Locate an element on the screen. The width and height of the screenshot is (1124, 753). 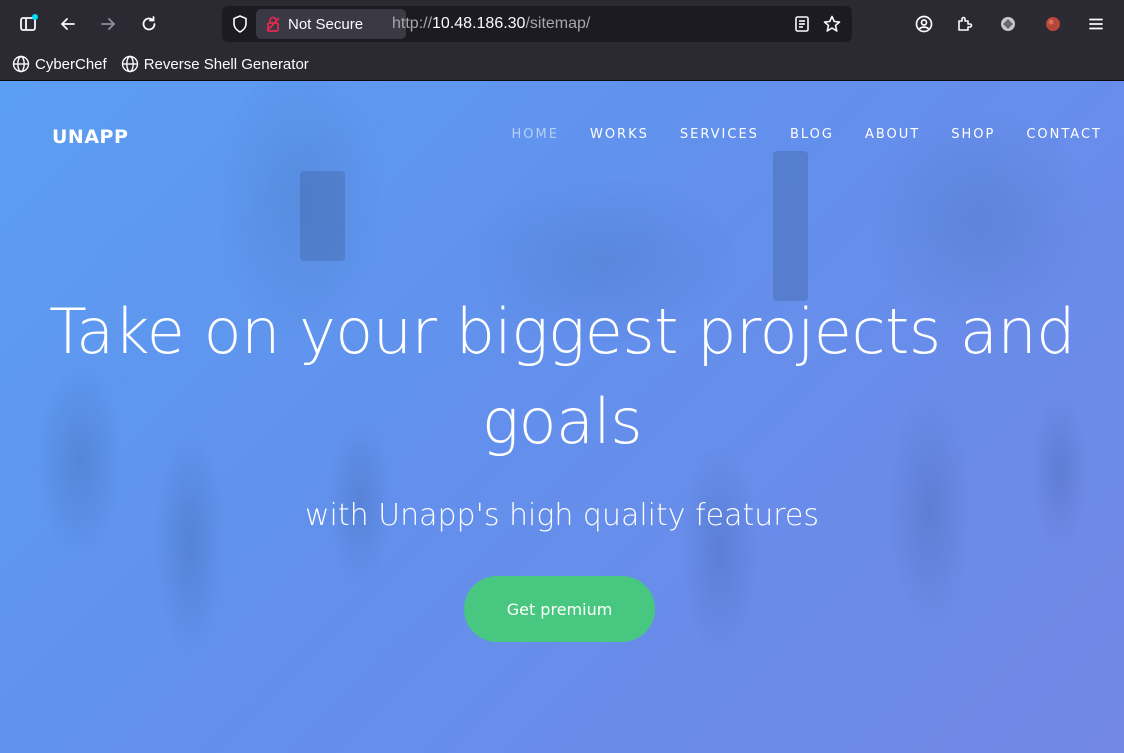
reload-icon is located at coordinates (149, 24).